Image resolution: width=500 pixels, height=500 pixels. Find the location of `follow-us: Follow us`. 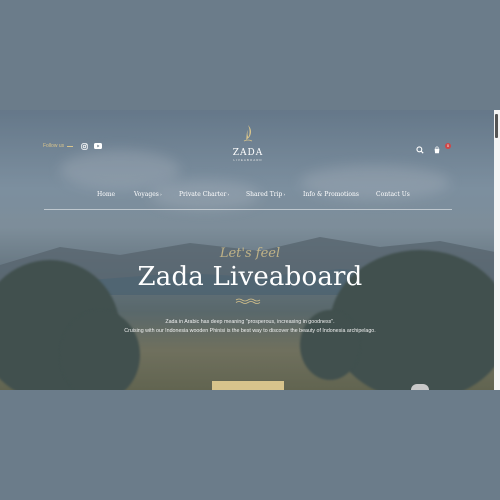

follow-us: Follow us is located at coordinates (58, 146).